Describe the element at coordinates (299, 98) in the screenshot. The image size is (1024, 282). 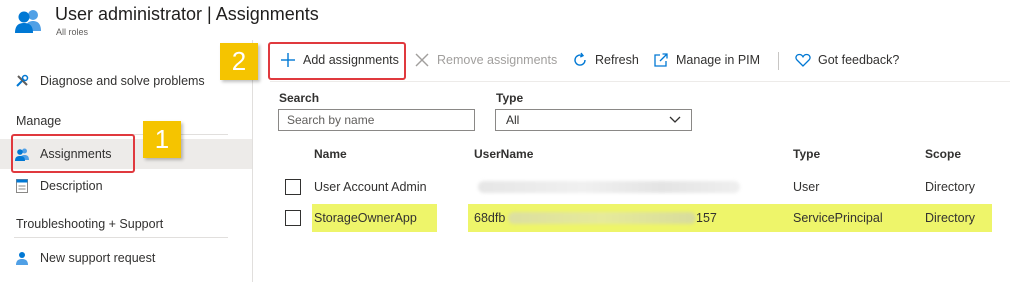
I see `search-label: Search` at that location.